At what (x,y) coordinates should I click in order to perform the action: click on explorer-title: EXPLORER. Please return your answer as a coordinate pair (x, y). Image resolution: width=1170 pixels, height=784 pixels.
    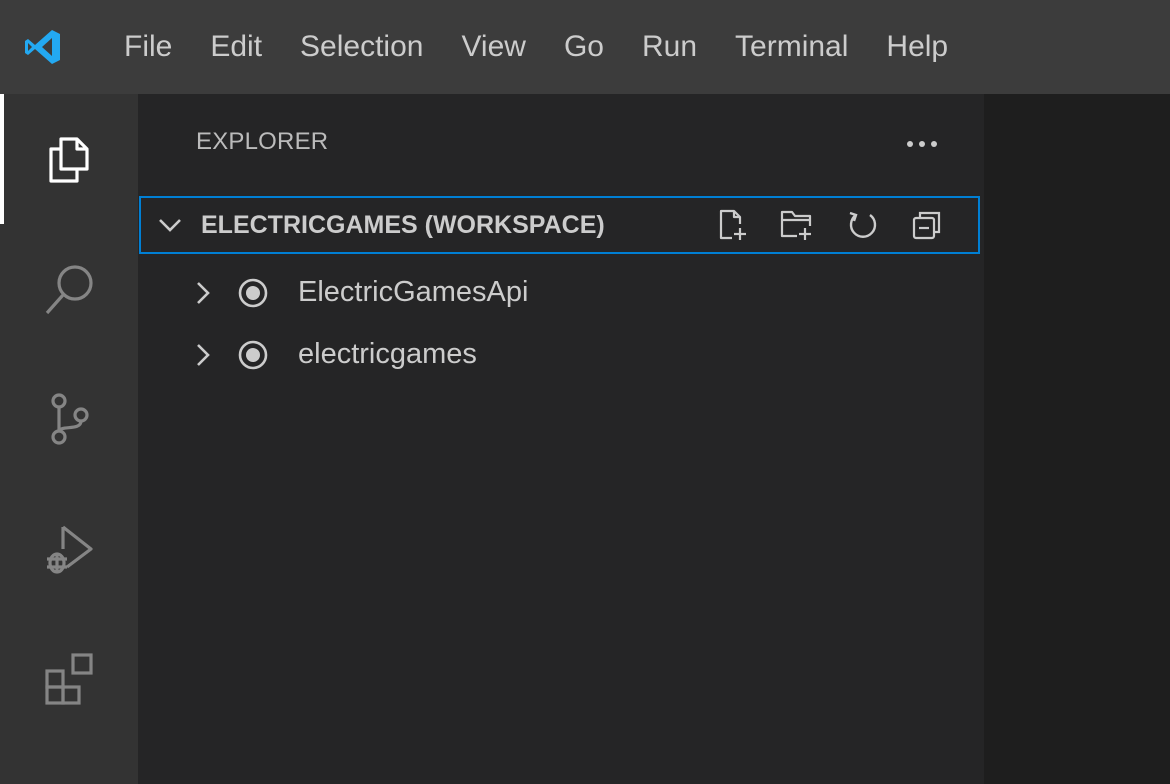
    Looking at the image, I should click on (262, 141).